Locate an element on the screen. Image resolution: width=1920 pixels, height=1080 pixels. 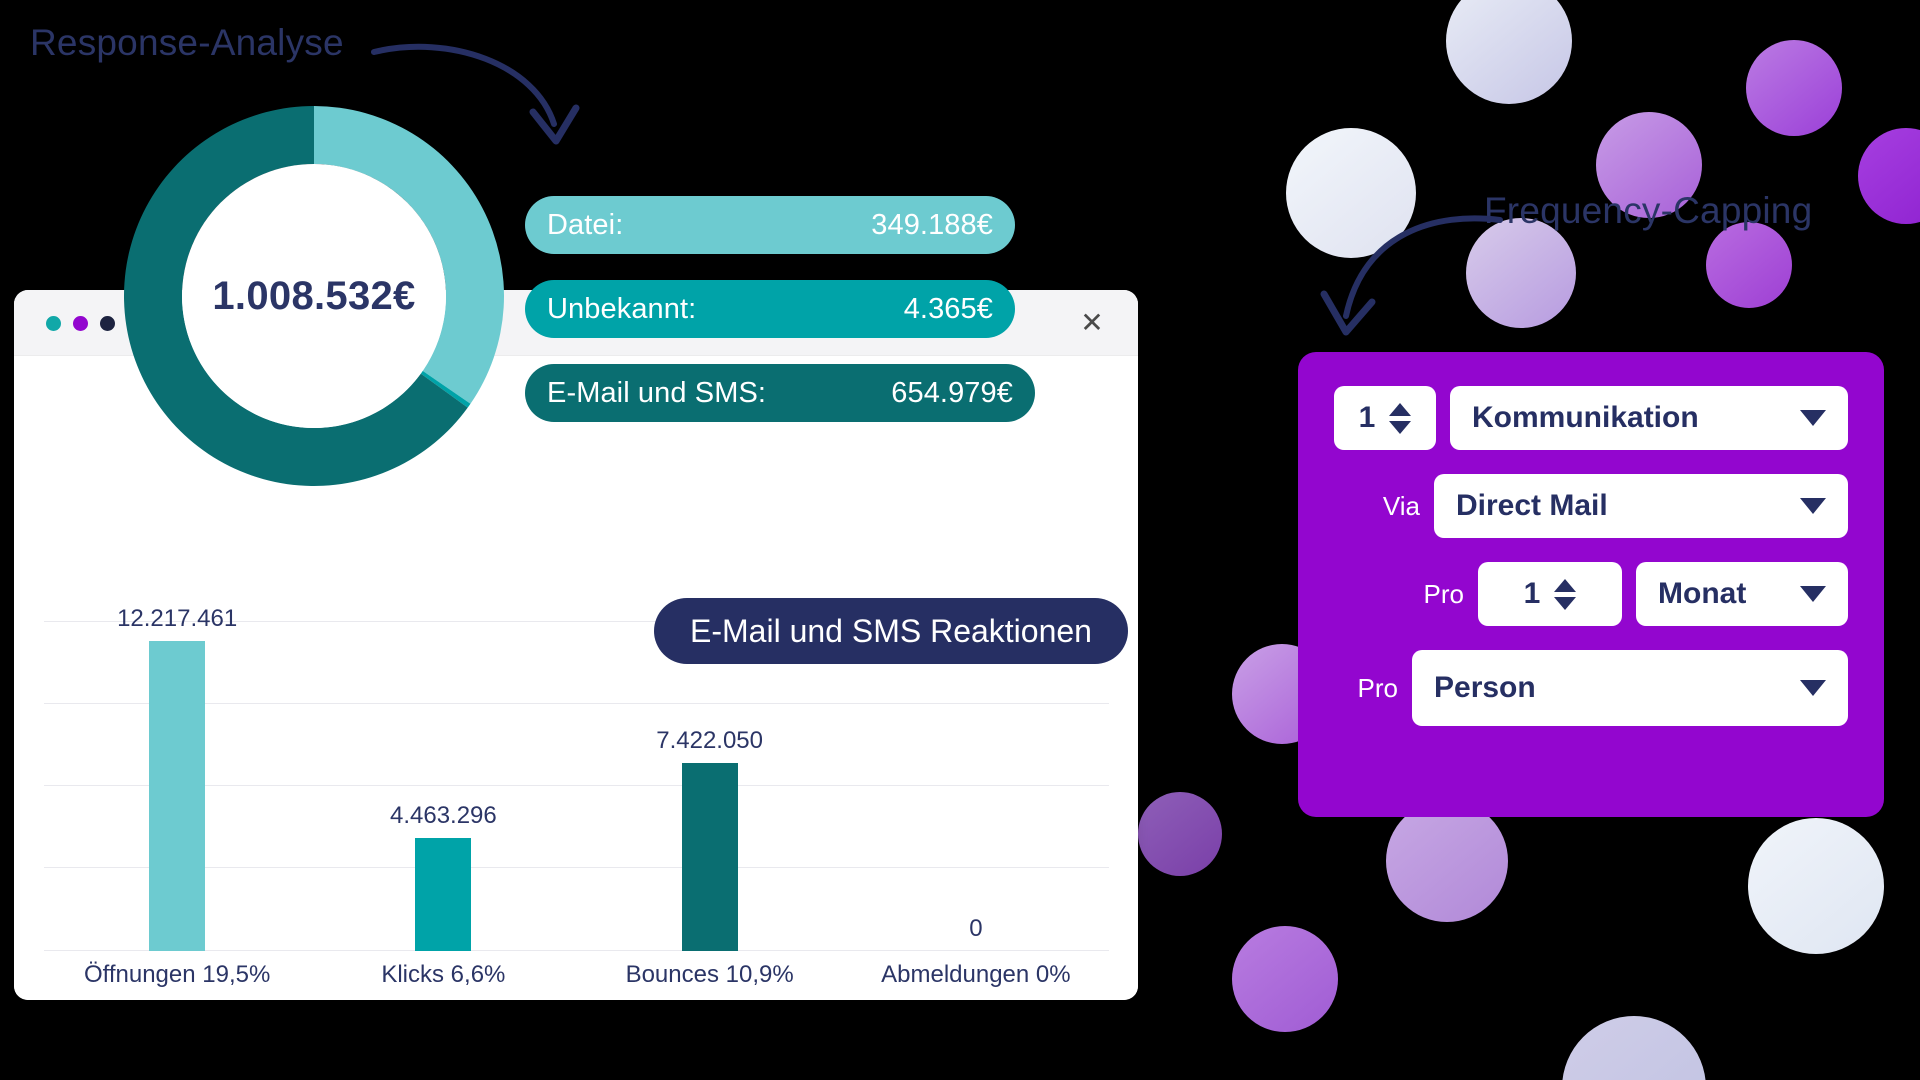
kommunikation-select: Kommunikation is located at coordinates (1649, 418).